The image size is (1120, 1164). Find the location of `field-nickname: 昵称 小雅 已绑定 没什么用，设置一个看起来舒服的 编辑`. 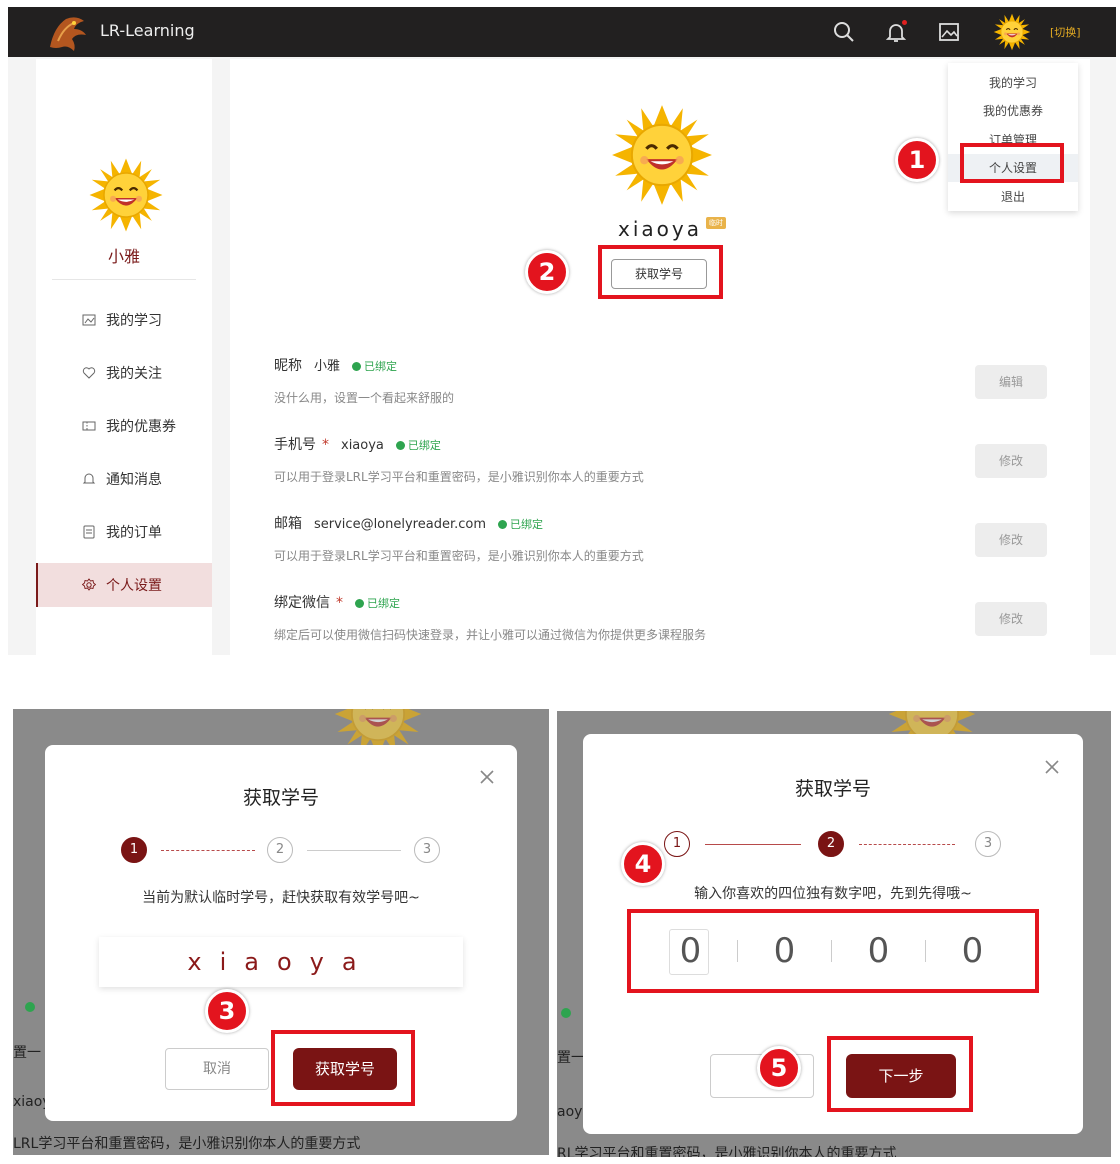

field-nickname: 昵称 小雅 已绑定 没什么用，设置一个看起来舒服的 编辑 is located at coordinates (664, 395).